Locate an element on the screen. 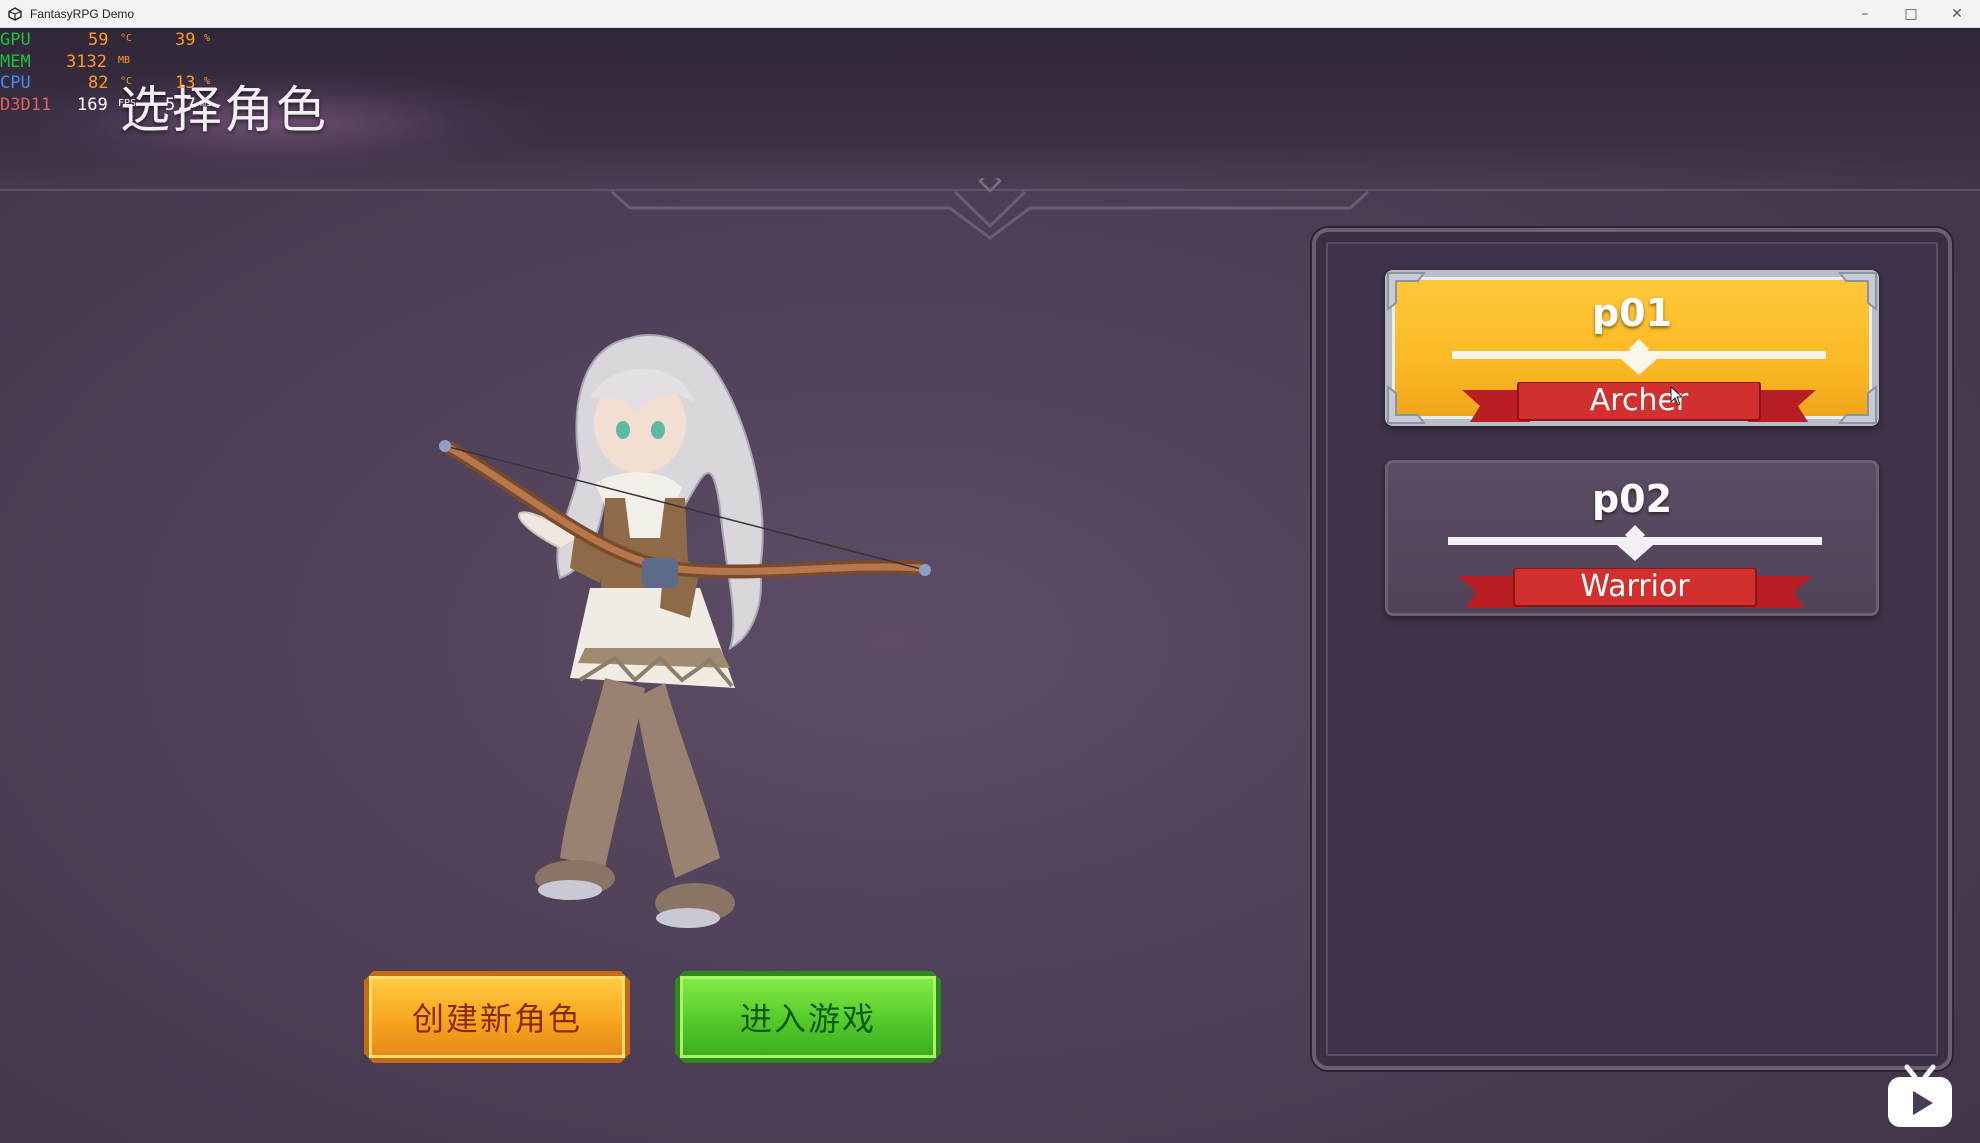  hud-mem-label: MEM is located at coordinates (15, 61).